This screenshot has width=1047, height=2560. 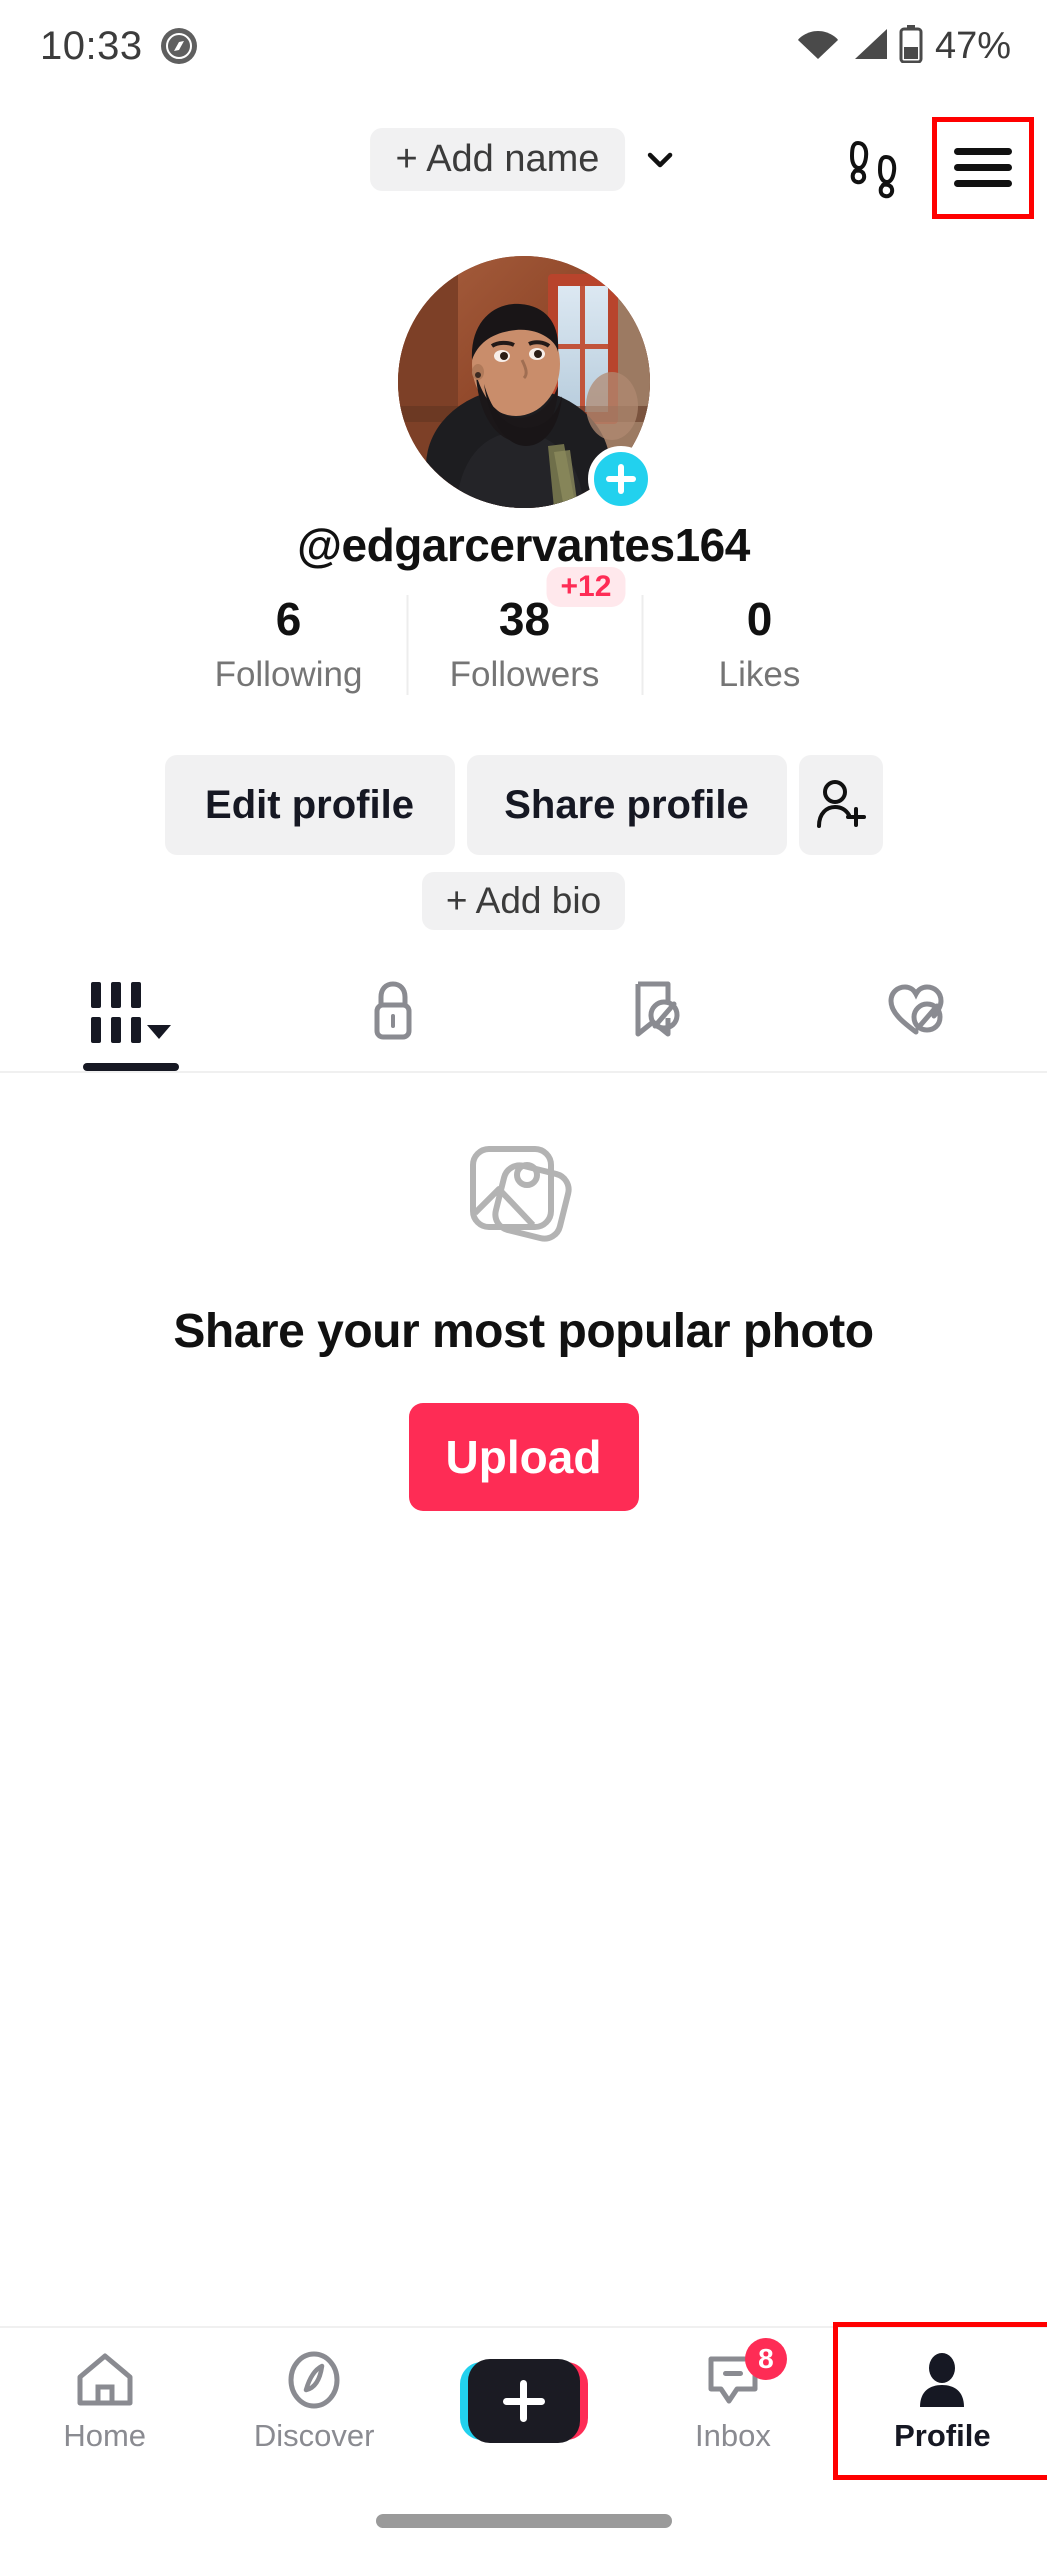 I want to click on bio-section: + Add bio, so click(x=523, y=901).